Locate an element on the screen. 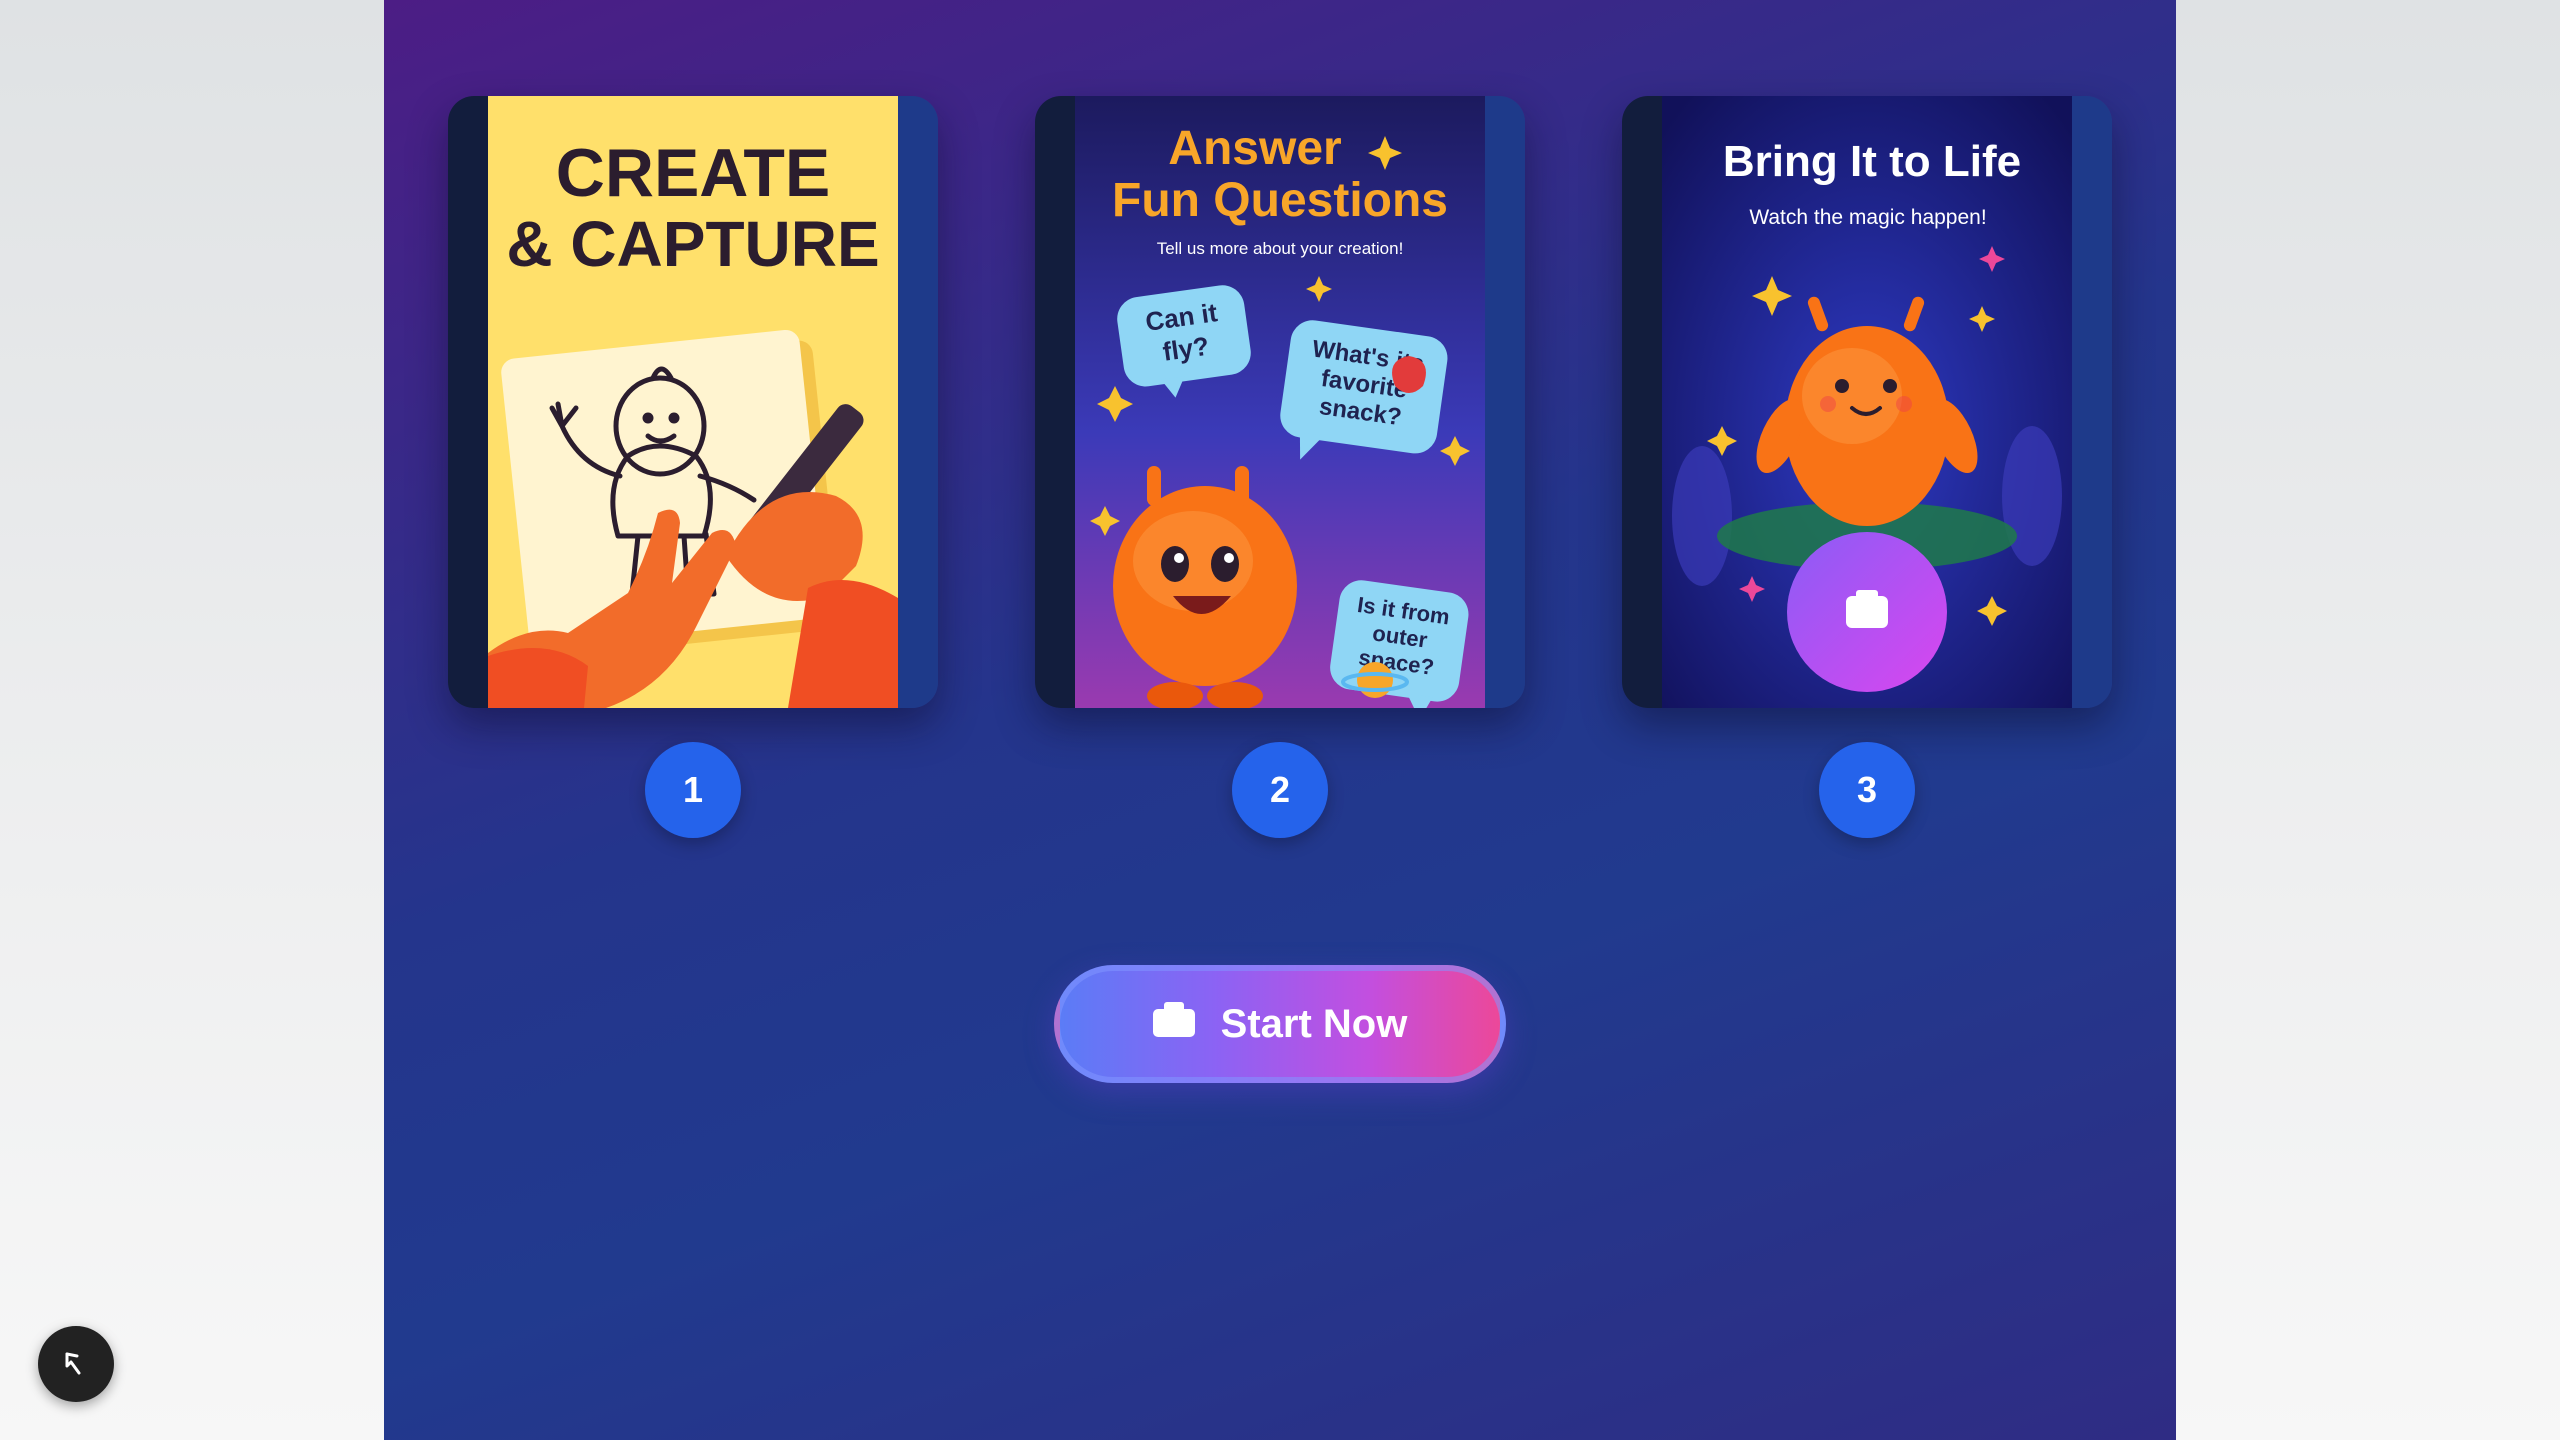 The width and height of the screenshot is (2560, 1440). card3-subtitle: Watch the magic happen! is located at coordinates (1867, 217).